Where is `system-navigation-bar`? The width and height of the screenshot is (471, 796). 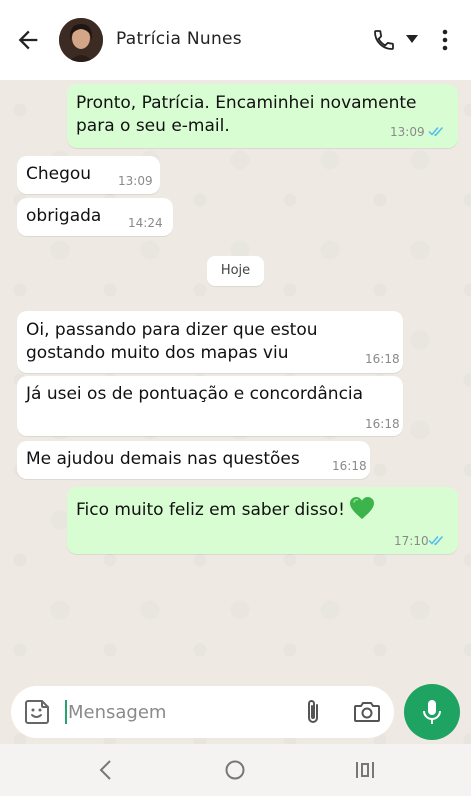
system-navigation-bar is located at coordinates (235, 770).